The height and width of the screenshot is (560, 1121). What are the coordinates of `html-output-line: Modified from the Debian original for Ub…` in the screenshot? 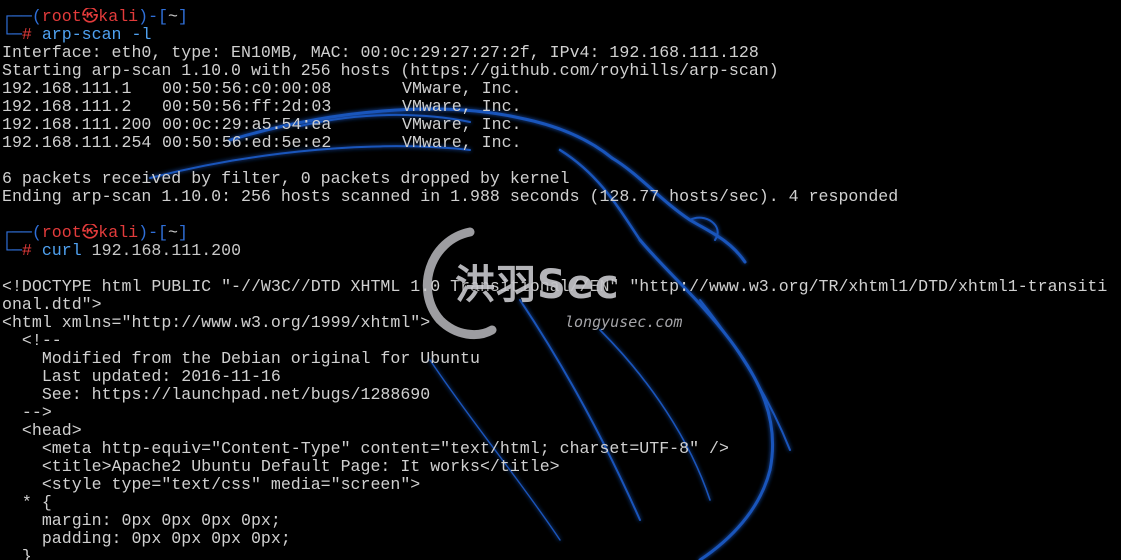 It's located at (241, 359).